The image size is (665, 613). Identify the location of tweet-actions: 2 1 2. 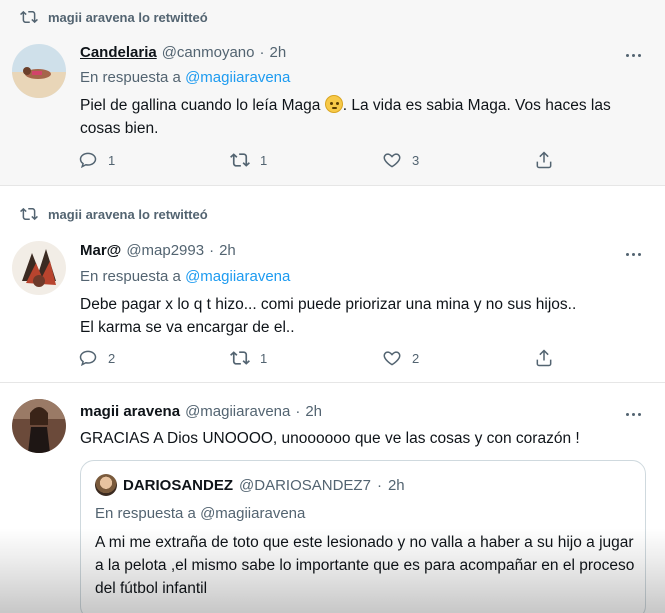
(318, 360).